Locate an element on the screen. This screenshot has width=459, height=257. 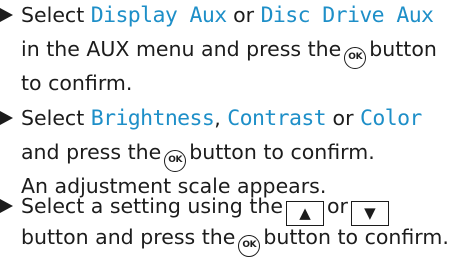
step-1-line-2: in the AUX menu and press the OK button is located at coordinates (229, 53).